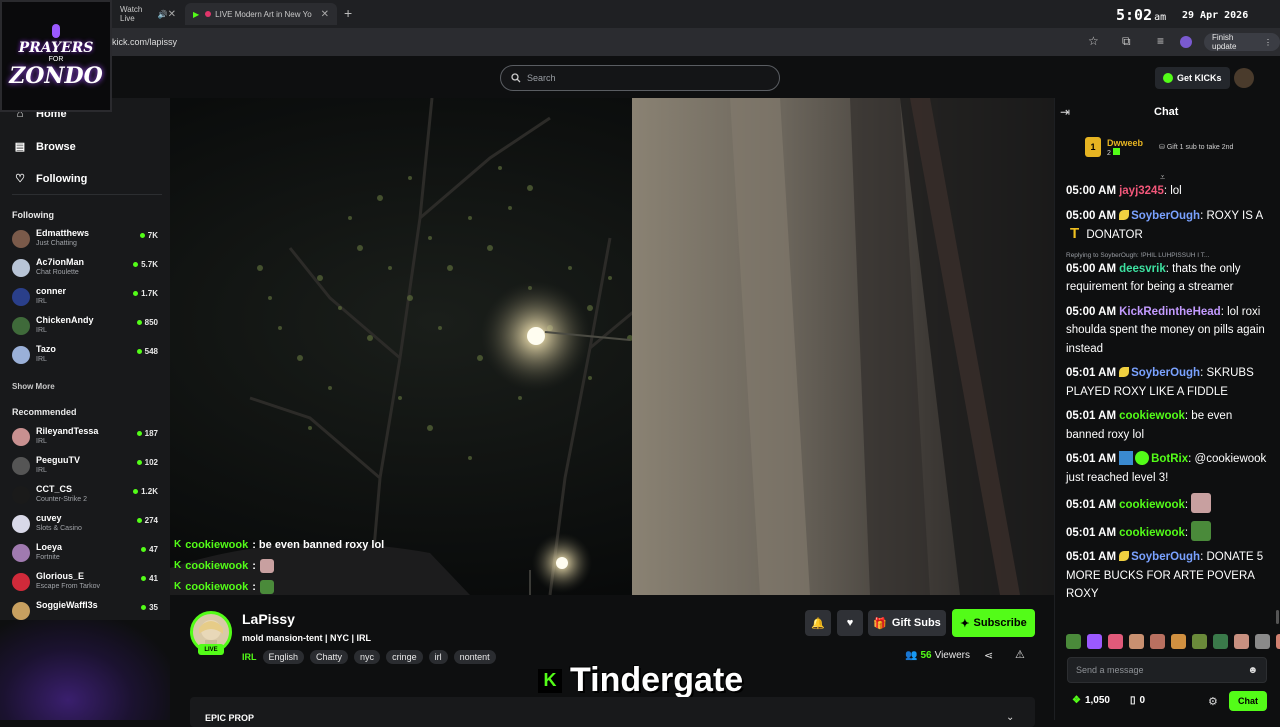 This screenshot has height=727, width=1280. Describe the element at coordinates (612, 712) in the screenshot. I see `about-panel` at that location.